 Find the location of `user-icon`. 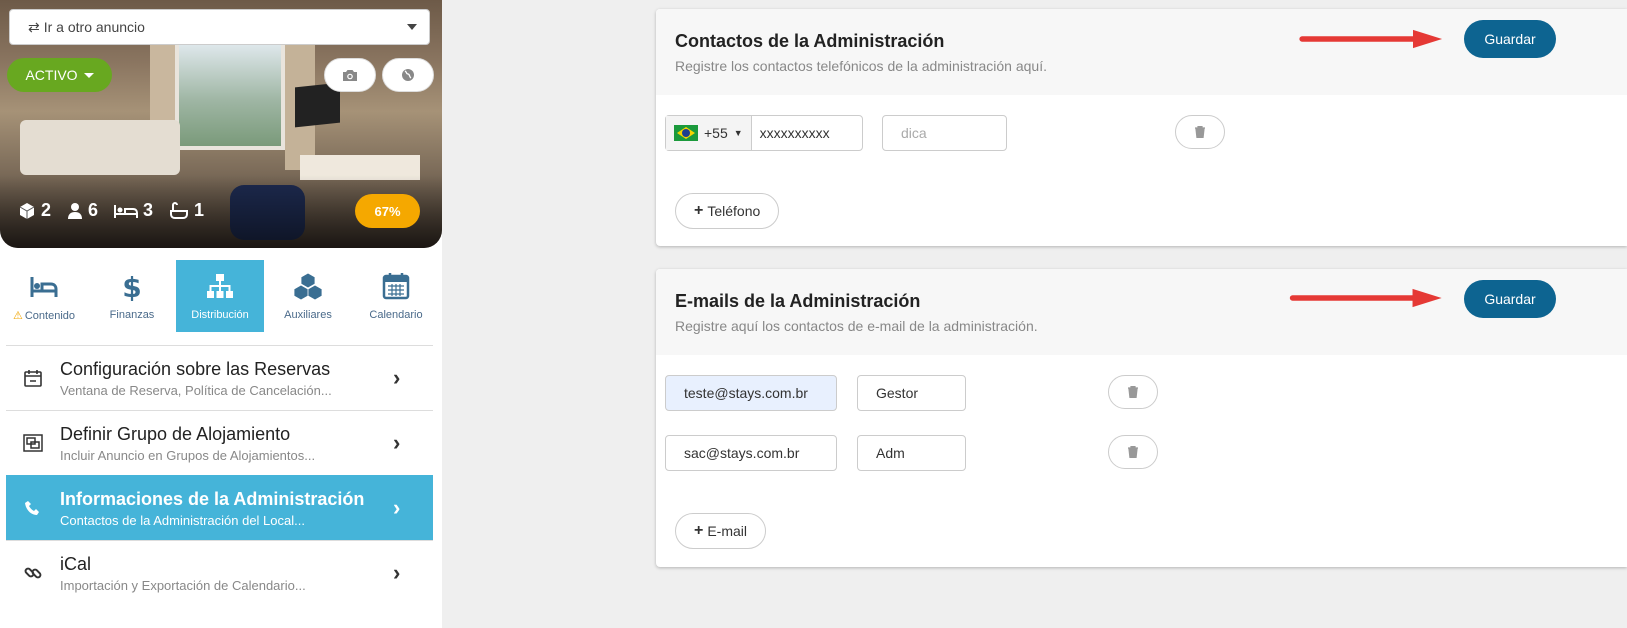

user-icon is located at coordinates (75, 210).